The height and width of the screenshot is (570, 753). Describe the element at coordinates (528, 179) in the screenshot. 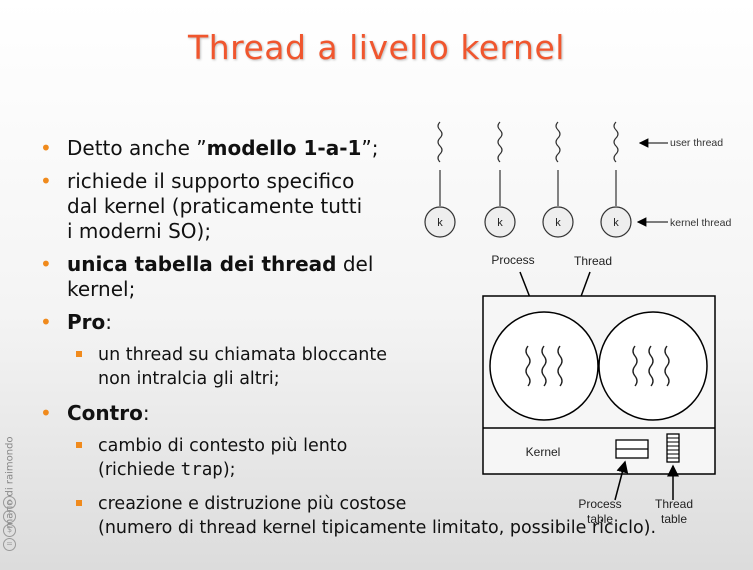

I see `user-kernel-thread-row` at that location.